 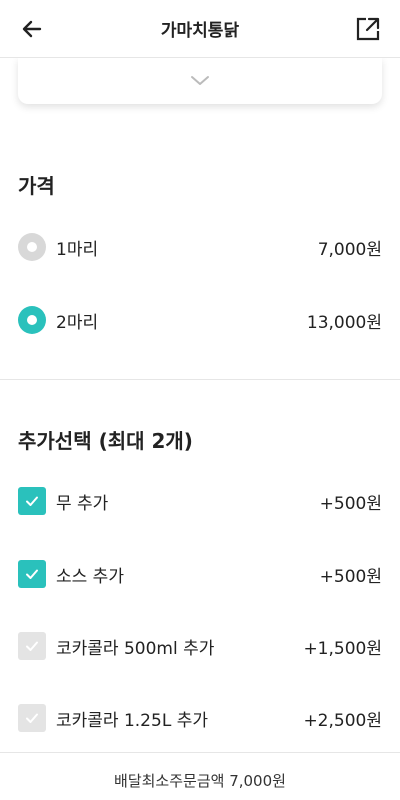 I want to click on extra-option-2: 소스 추가 +500원, so click(x=200, y=574).